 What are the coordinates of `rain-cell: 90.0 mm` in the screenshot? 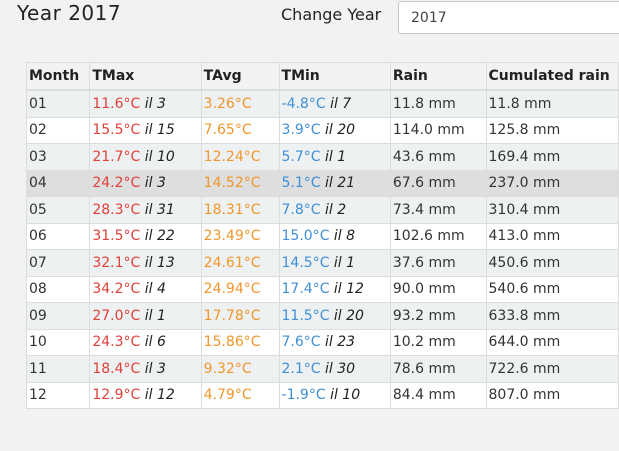 It's located at (438, 289).